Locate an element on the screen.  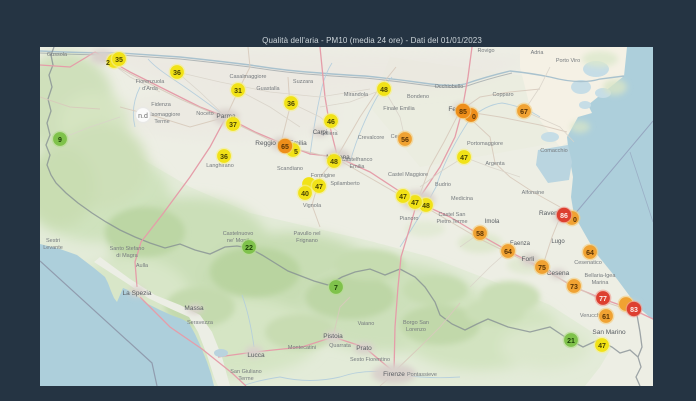
svg-text: Suzzara is located at coordinates (303, 82).